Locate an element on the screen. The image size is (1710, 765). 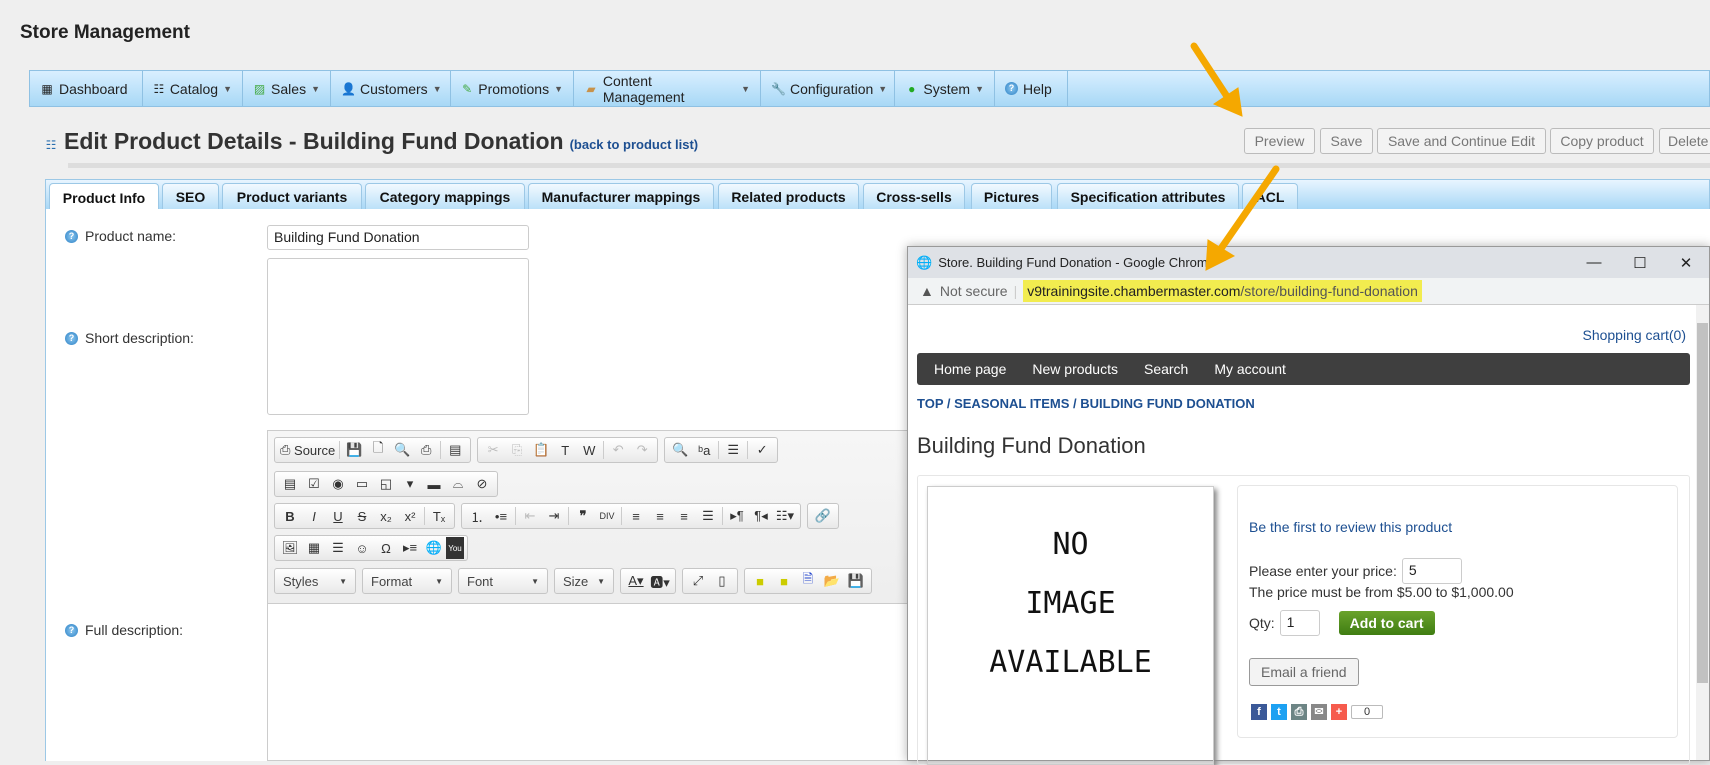
font-dropdown: Font ▼ is located at coordinates (503, 581).